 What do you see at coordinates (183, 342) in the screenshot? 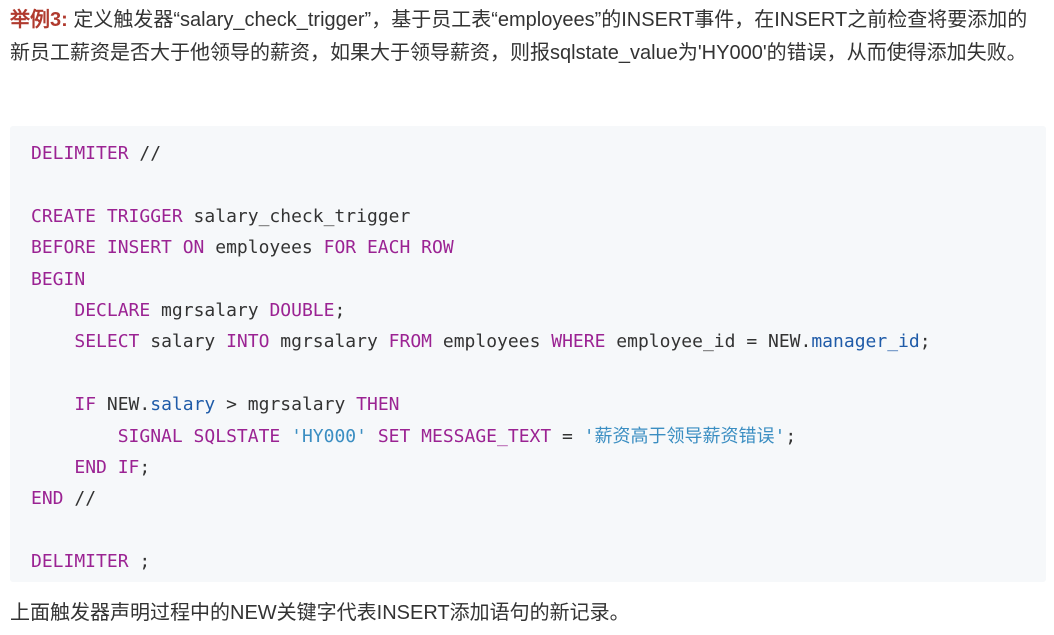
I see `code-text: salary` at bounding box center [183, 342].